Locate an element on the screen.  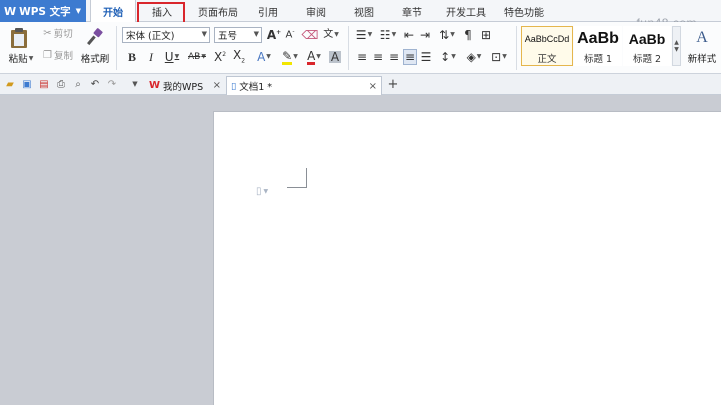
styles-gallery-scroll: ▲ ▼ is located at coordinates (676, 46).